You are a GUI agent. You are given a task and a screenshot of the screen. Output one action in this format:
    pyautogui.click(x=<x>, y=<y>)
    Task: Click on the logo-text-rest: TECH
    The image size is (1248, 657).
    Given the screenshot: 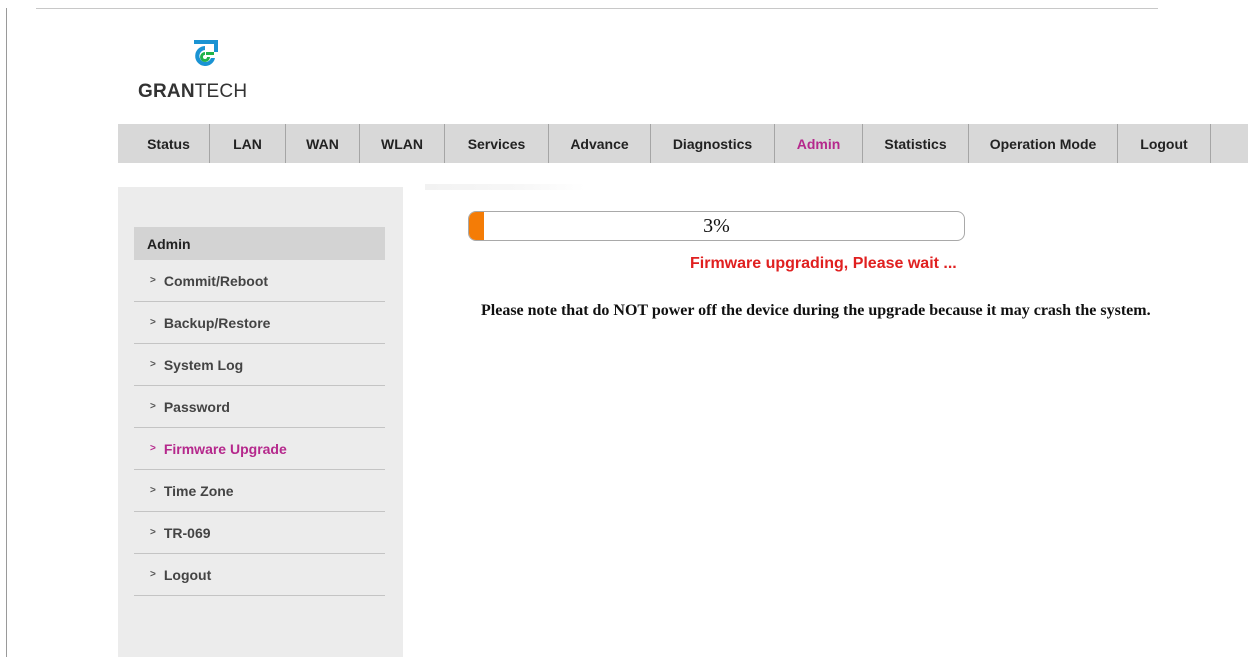 What is the action you would take?
    pyautogui.click(x=221, y=91)
    